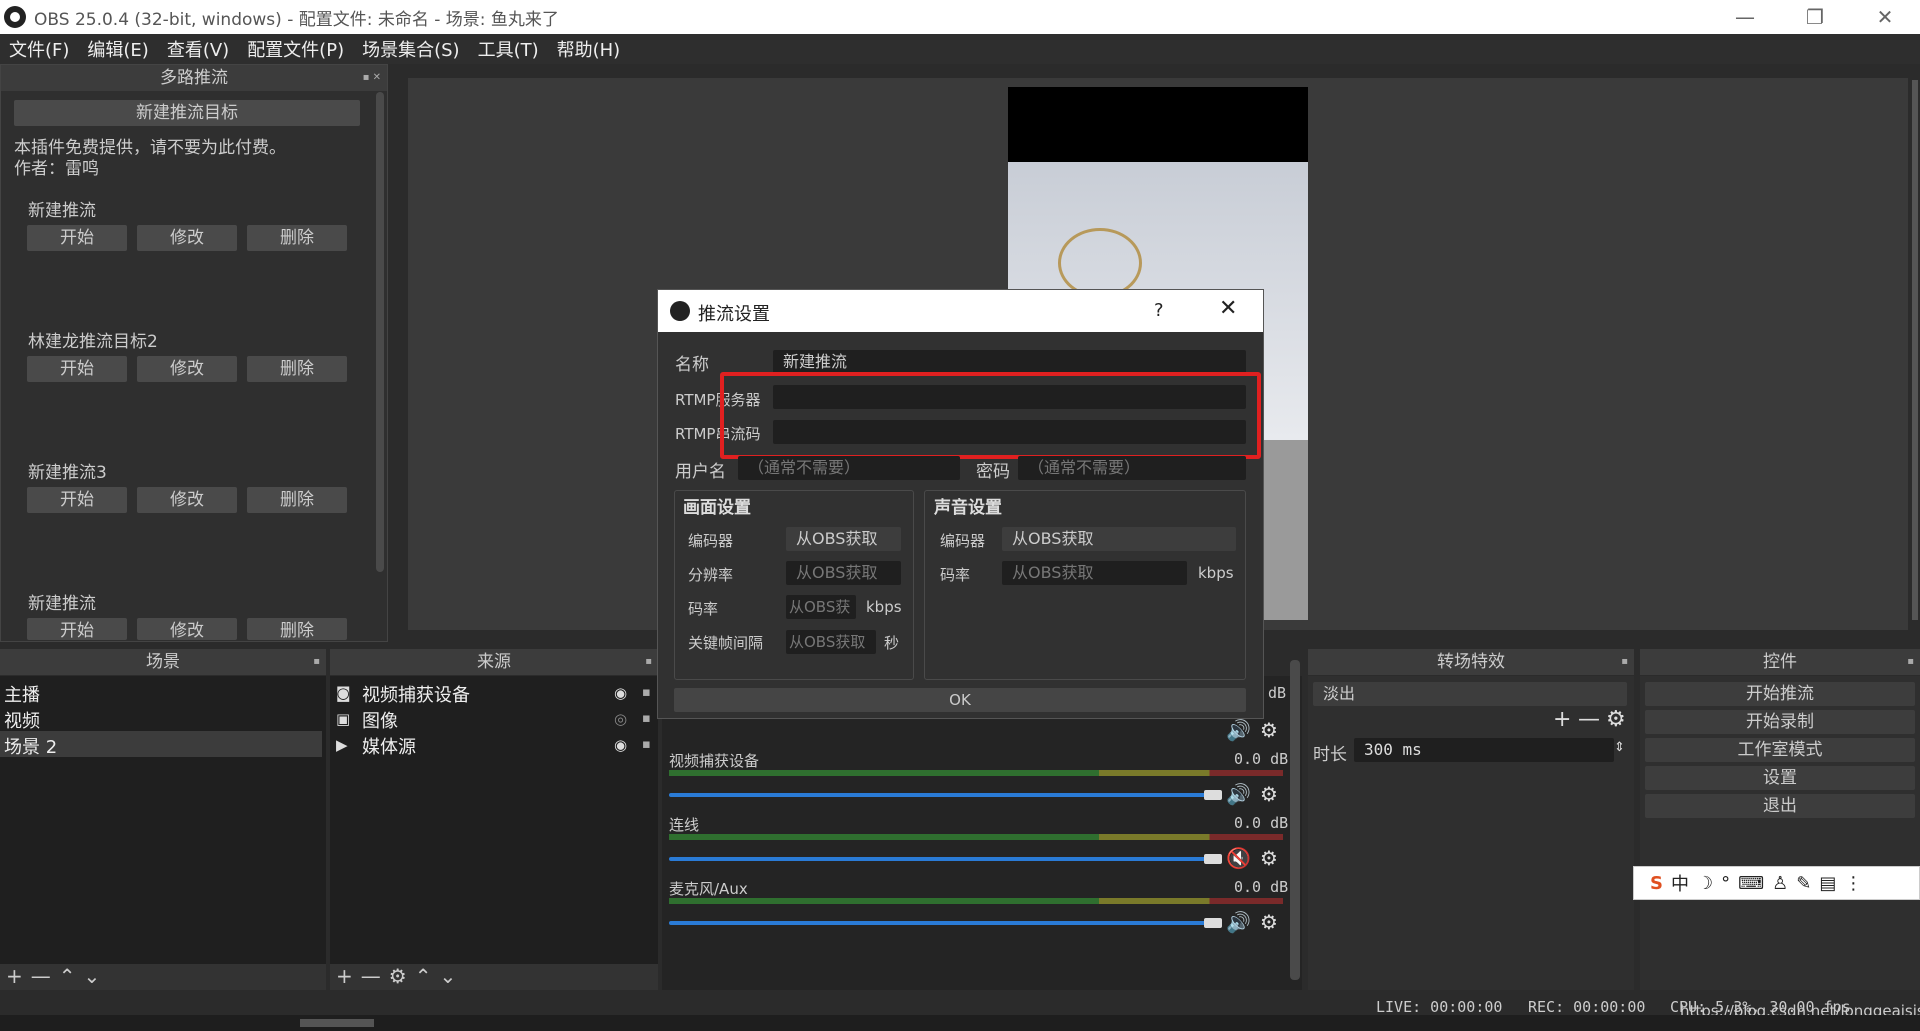 The height and width of the screenshot is (1031, 1920). What do you see at coordinates (18, 976) in the screenshot?
I see `add-scene-icon: +` at bounding box center [18, 976].